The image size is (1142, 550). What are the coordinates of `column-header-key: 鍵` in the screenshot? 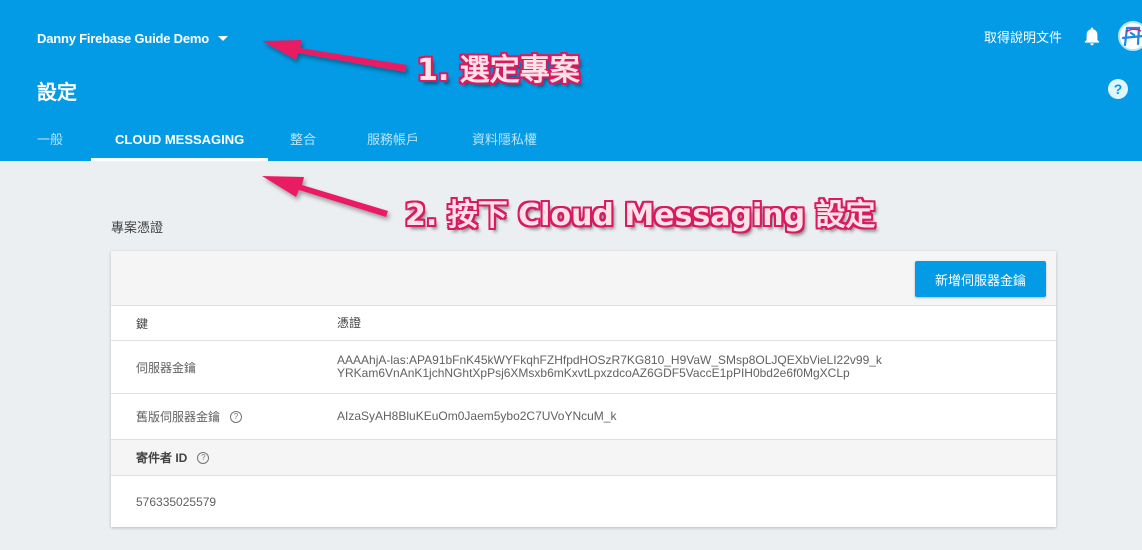 It's located at (142, 323).